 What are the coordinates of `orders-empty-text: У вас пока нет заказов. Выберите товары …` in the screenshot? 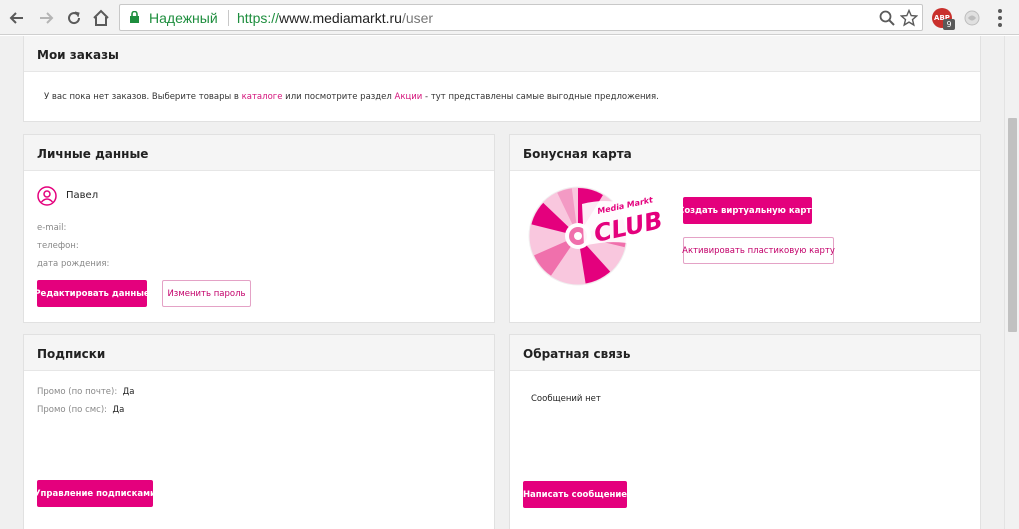 It's located at (351, 97).